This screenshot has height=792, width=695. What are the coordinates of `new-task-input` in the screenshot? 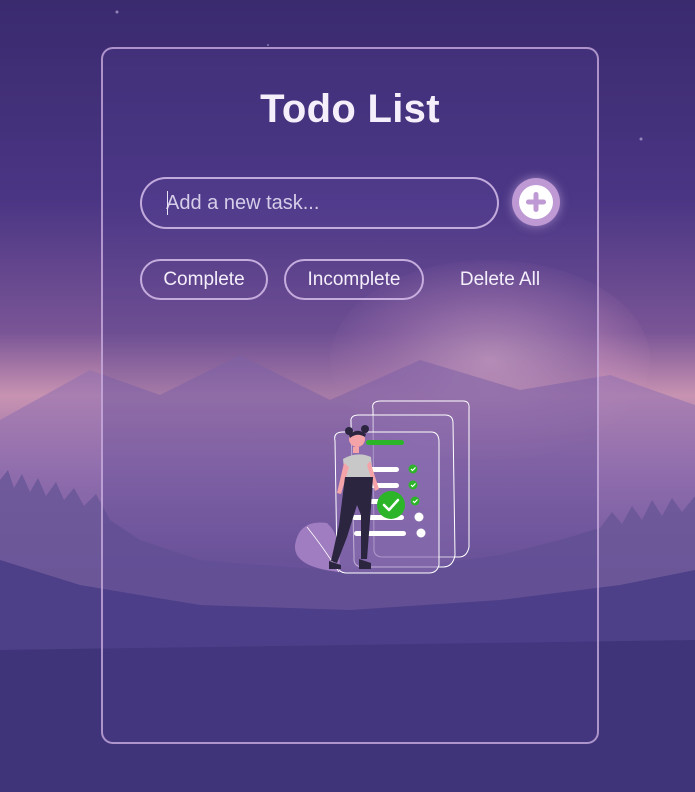 It's located at (319, 203).